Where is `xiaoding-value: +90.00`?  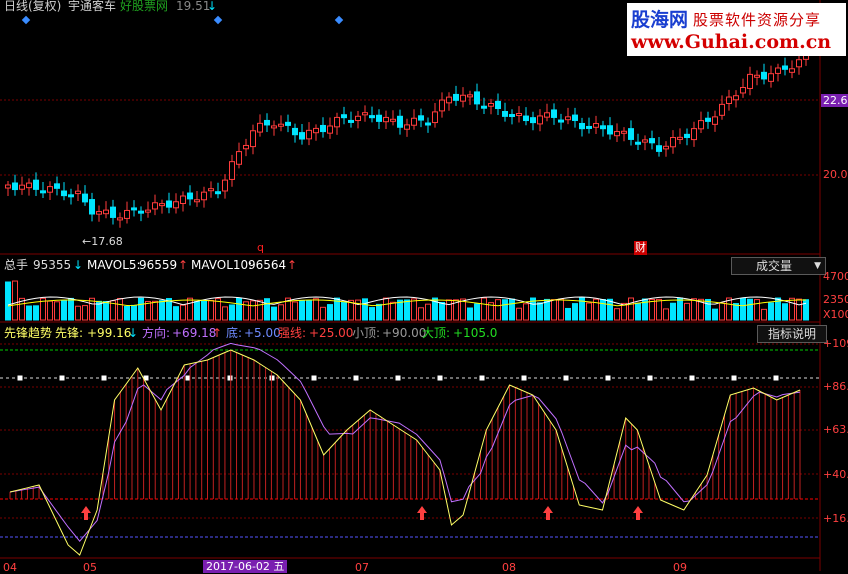 xiaoding-value: +90.00 is located at coordinates (404, 333).